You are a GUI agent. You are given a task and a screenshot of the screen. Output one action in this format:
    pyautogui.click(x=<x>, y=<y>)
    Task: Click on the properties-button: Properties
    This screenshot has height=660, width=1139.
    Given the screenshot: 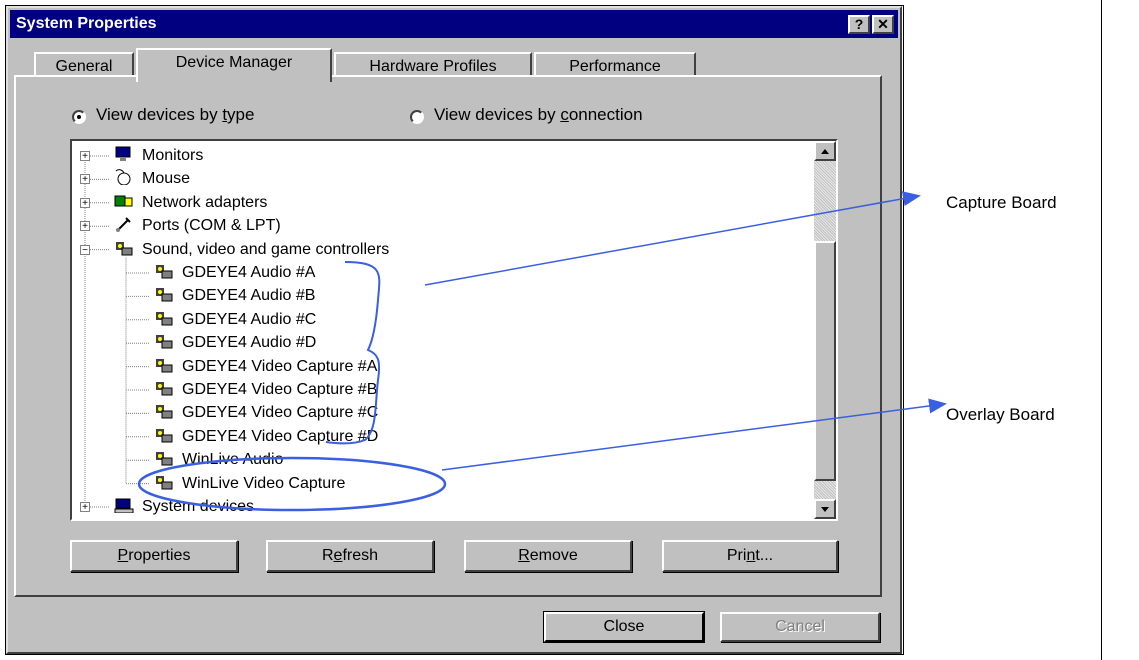 What is the action you would take?
    pyautogui.click(x=154, y=556)
    